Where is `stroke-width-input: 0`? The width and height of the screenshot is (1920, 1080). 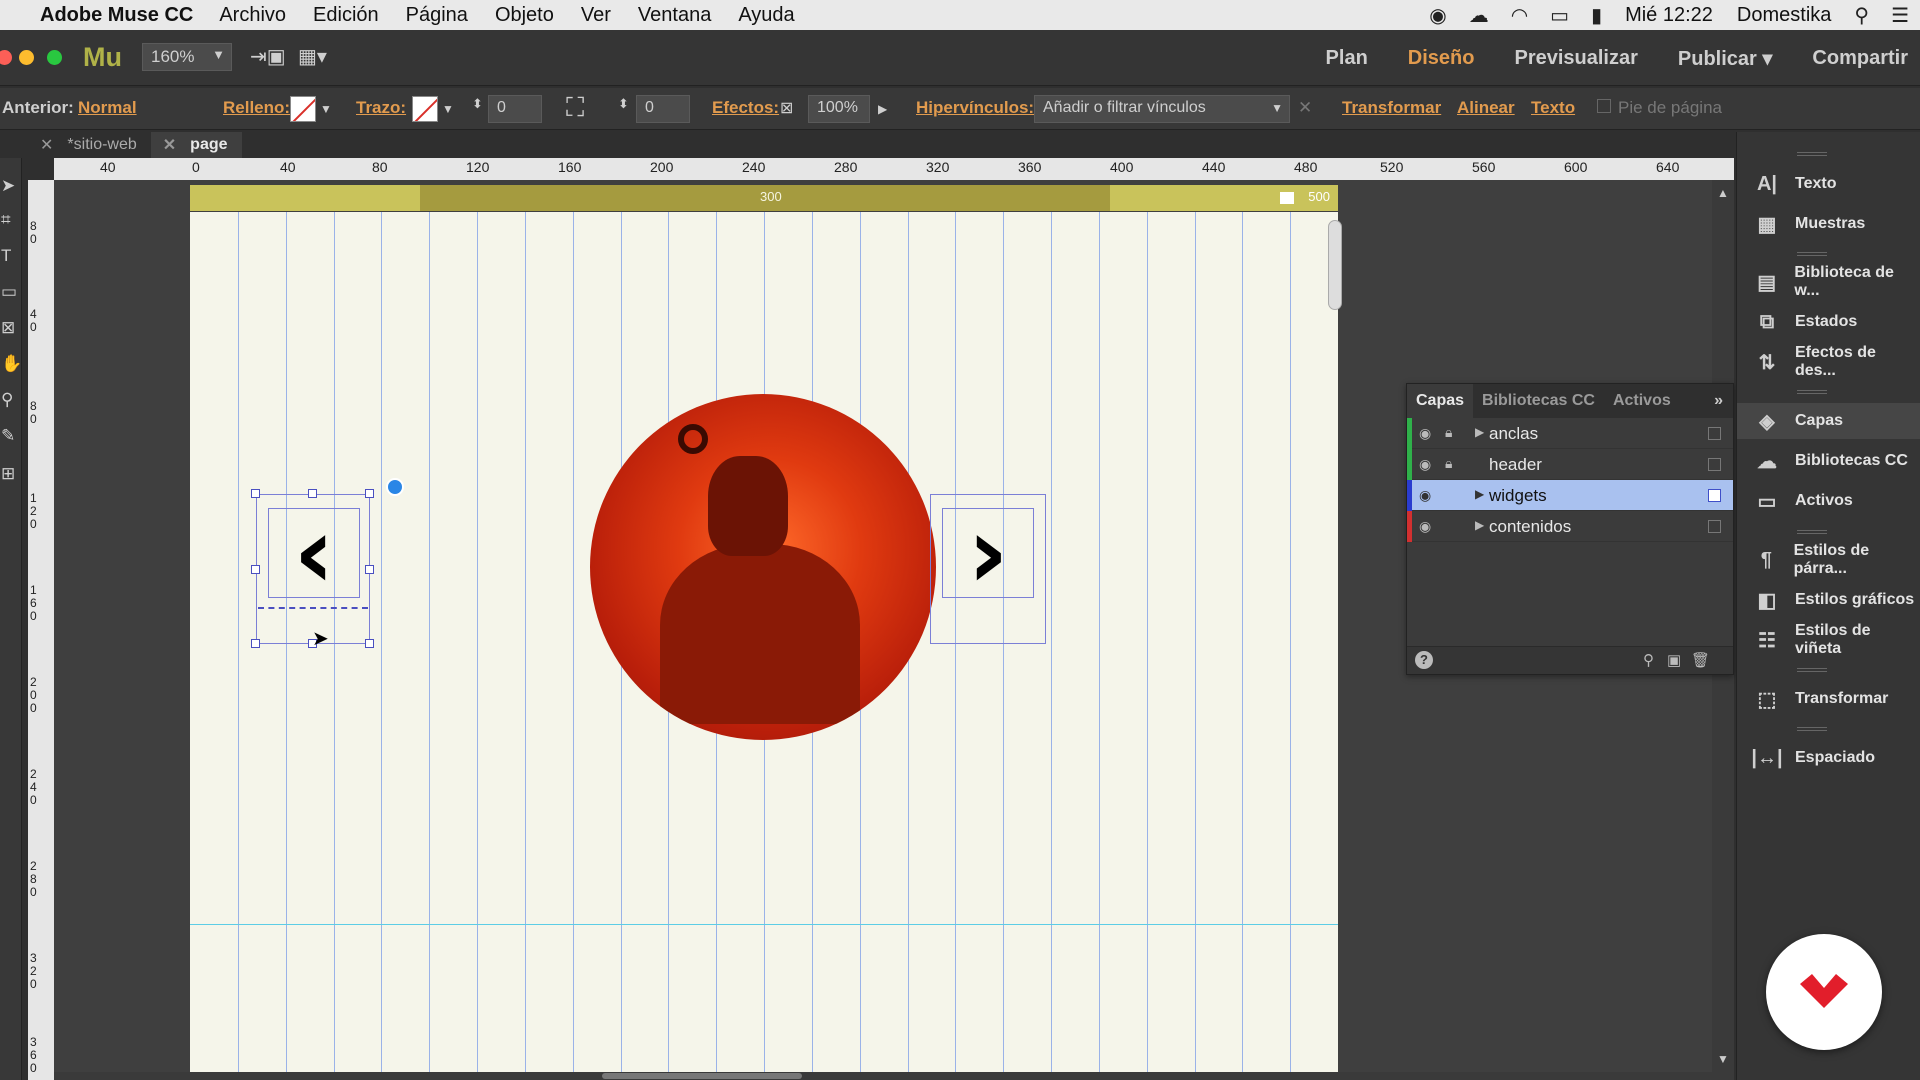 stroke-width-input: 0 is located at coordinates (515, 109).